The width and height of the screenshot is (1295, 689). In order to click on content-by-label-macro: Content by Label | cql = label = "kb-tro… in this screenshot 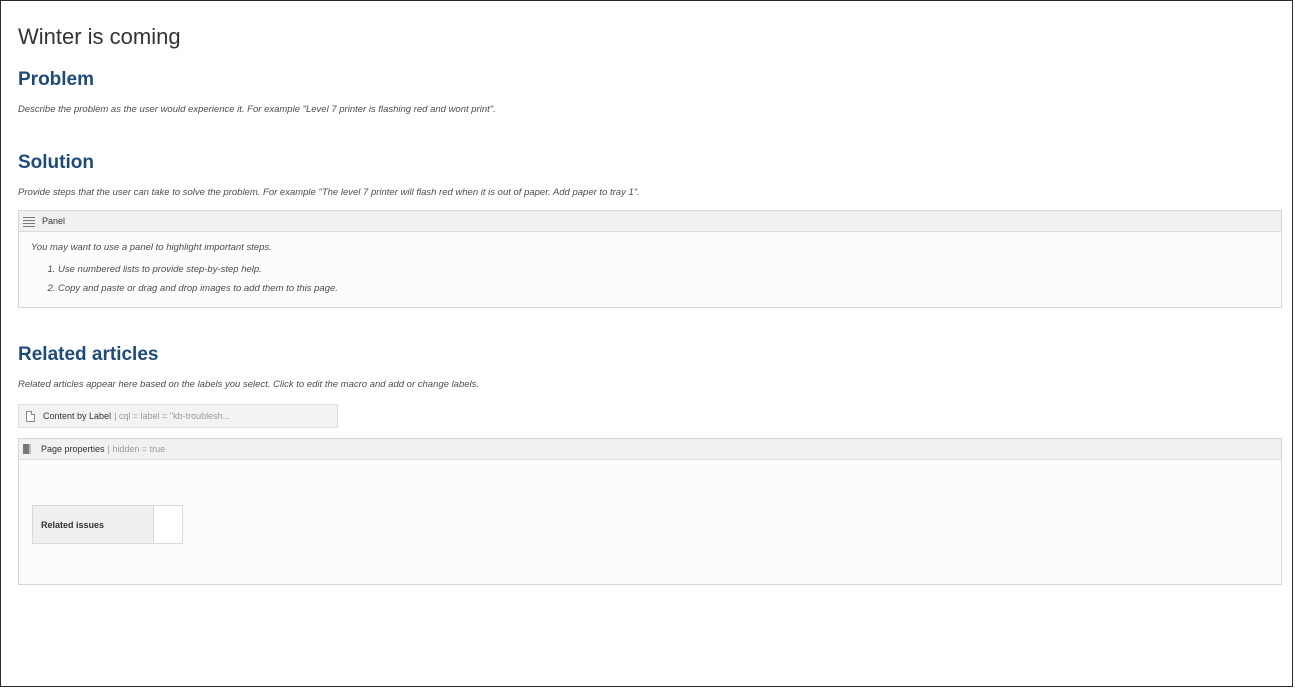, I will do `click(178, 416)`.